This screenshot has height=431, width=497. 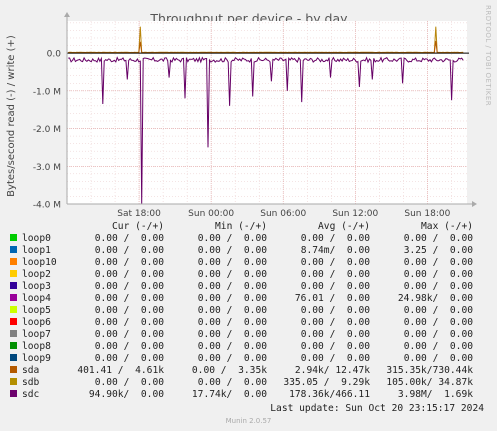 I want to click on y-axis-arrow, so click(x=67, y=14).